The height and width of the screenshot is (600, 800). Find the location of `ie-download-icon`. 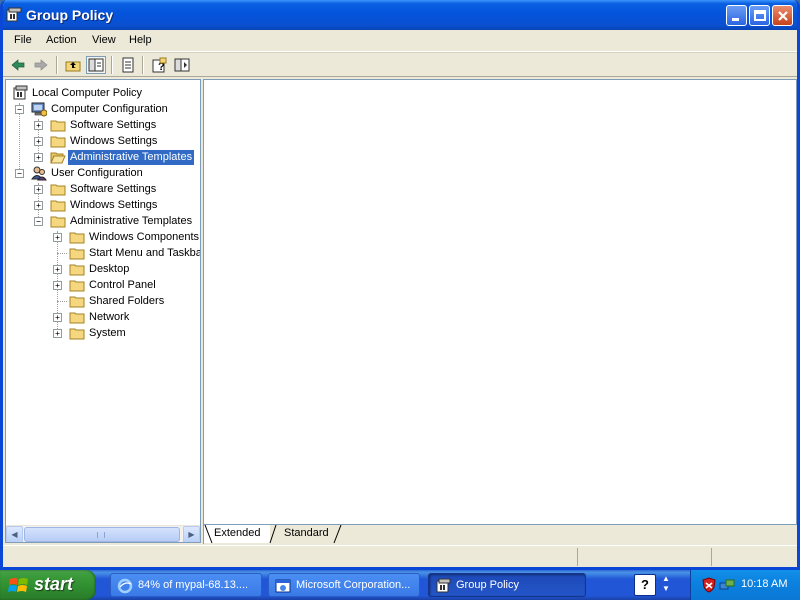

ie-download-icon is located at coordinates (125, 586).